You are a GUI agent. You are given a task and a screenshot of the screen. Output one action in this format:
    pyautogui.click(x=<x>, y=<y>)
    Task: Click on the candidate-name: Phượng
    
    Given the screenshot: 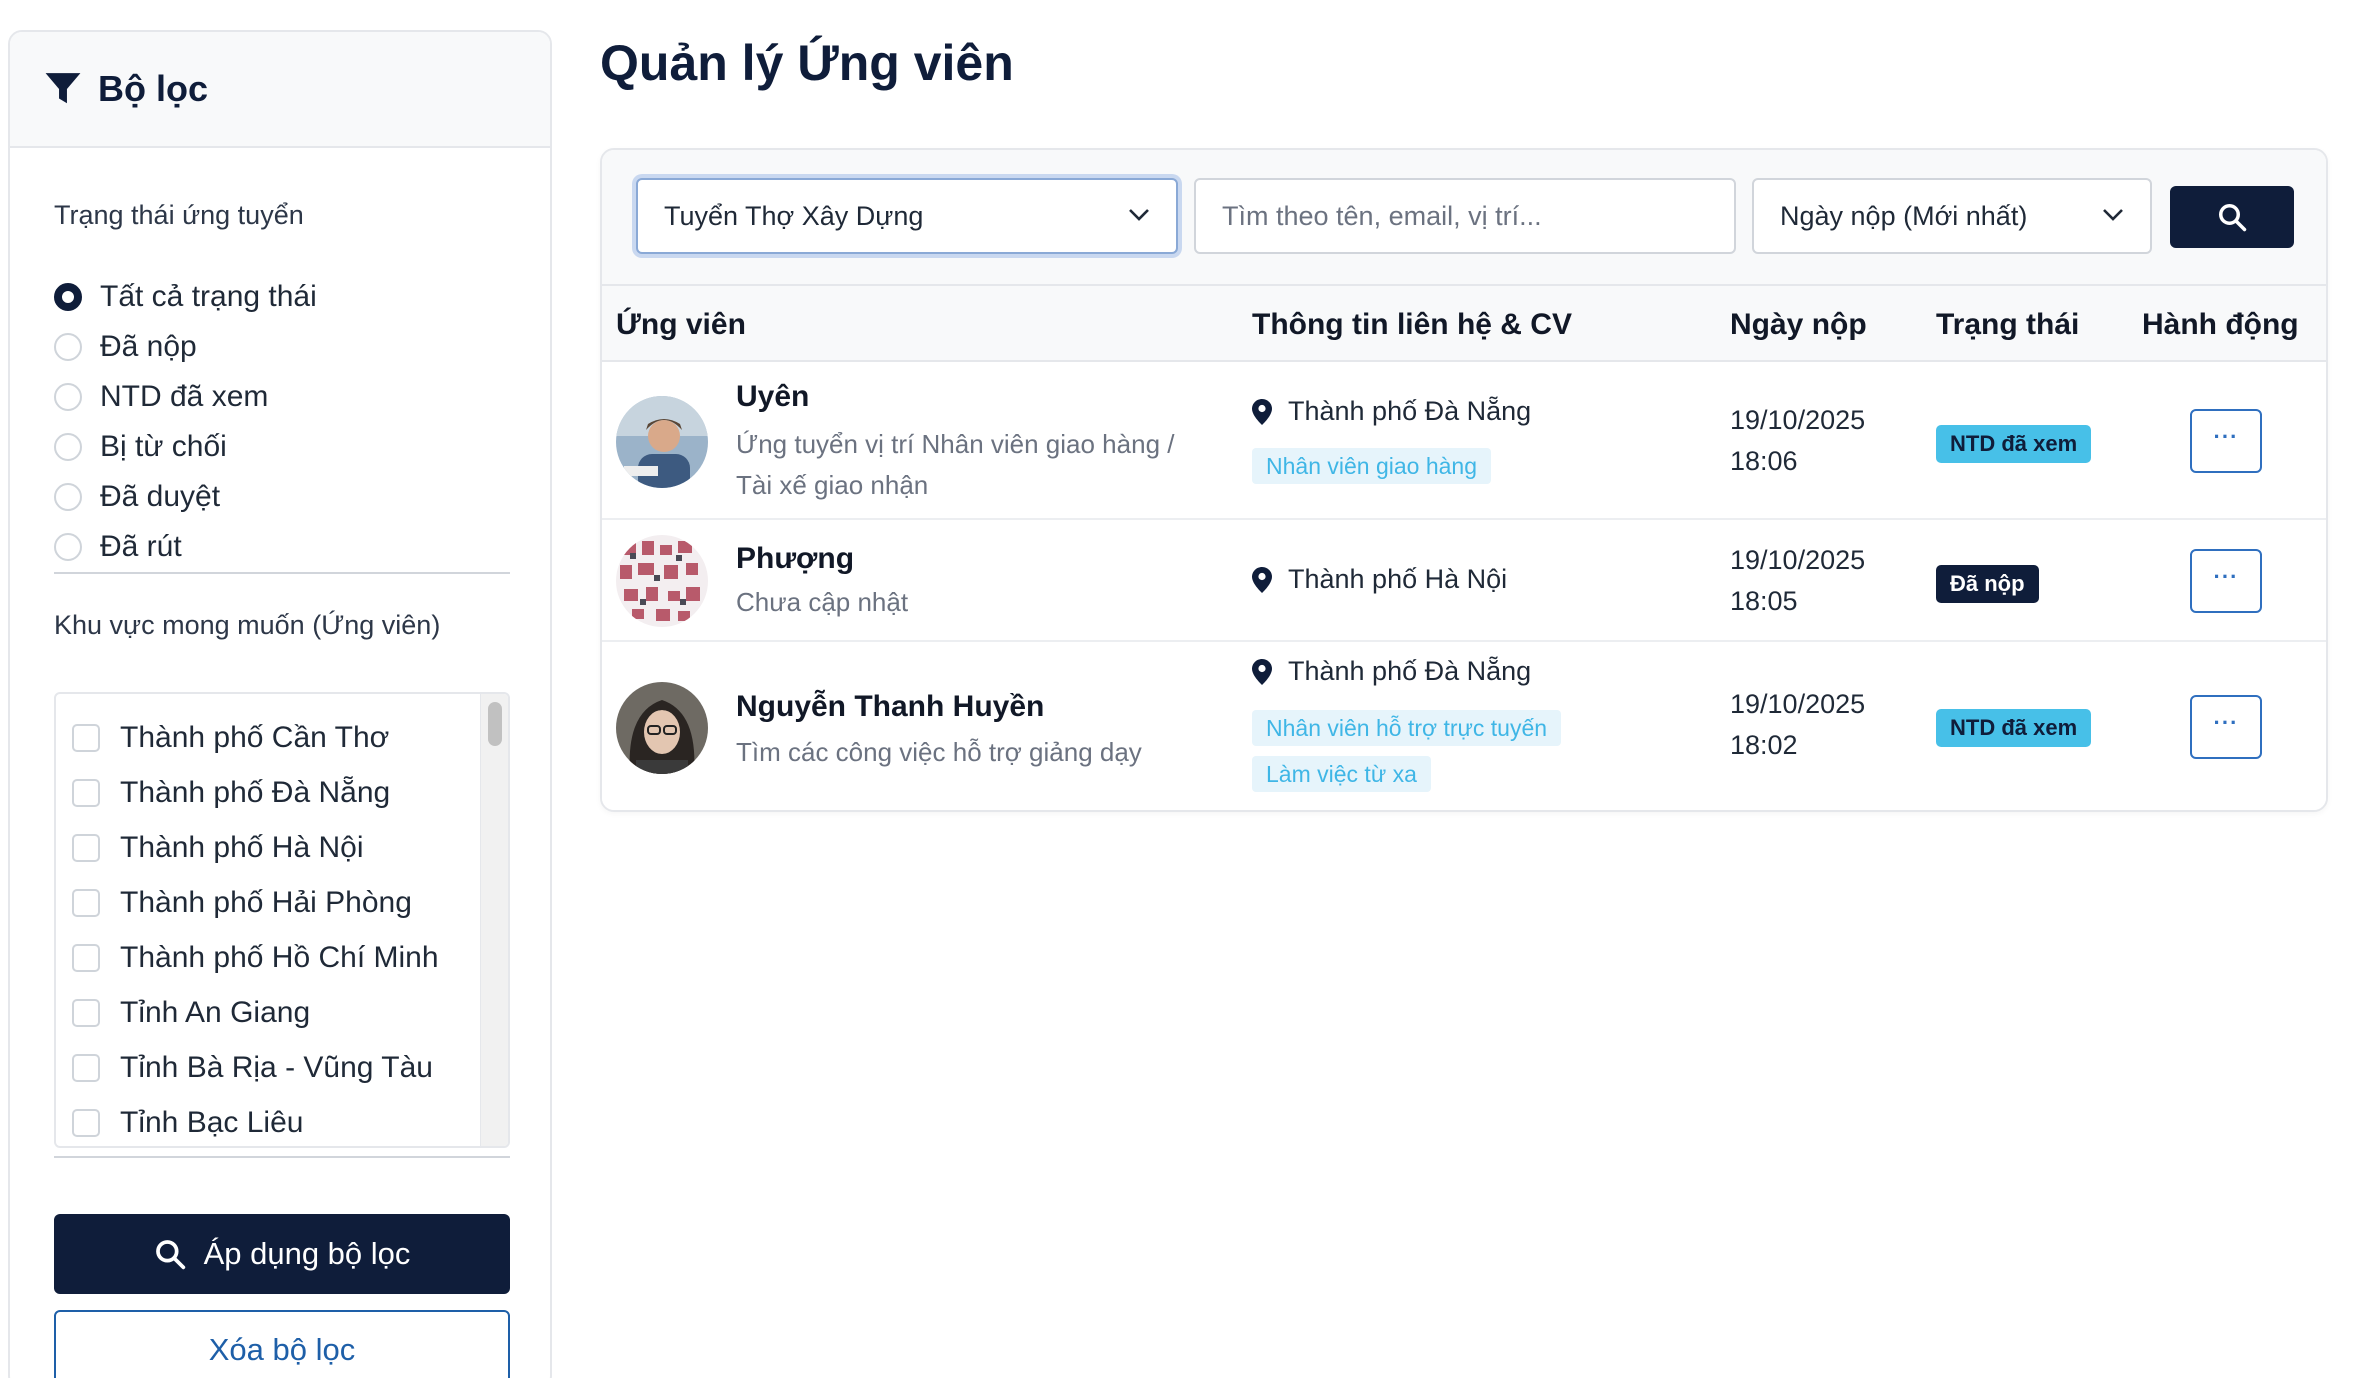 What is the action you would take?
    pyautogui.click(x=795, y=559)
    